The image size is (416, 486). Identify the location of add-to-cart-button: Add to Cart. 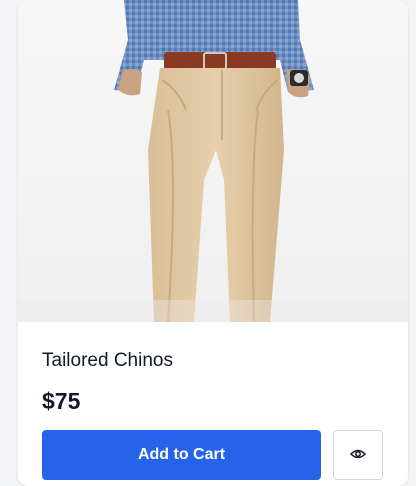
(181, 455).